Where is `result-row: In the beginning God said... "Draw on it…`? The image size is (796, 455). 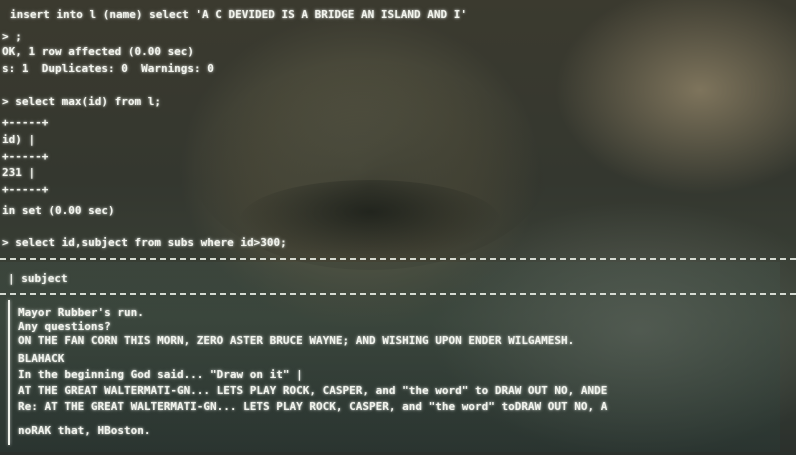 result-row: In the beginning God said... "Draw on it… is located at coordinates (160, 374).